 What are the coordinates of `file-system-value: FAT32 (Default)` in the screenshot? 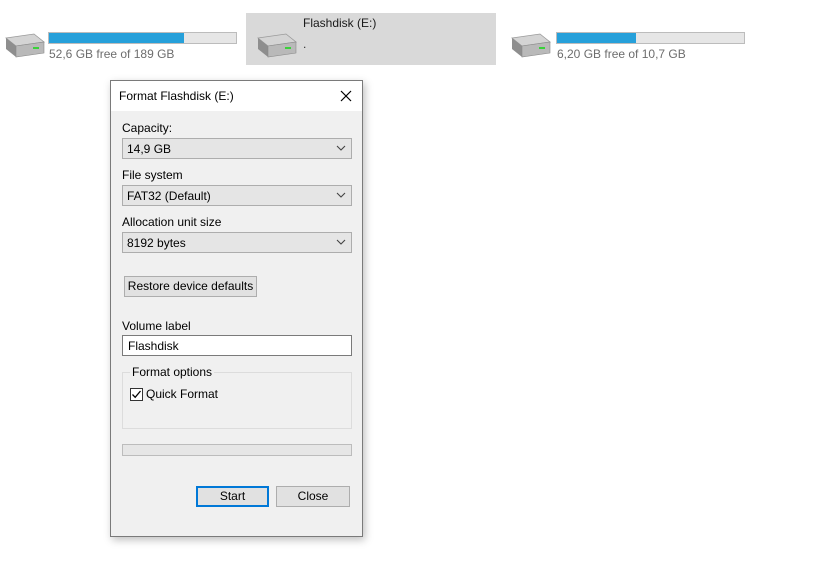 It's located at (169, 196).